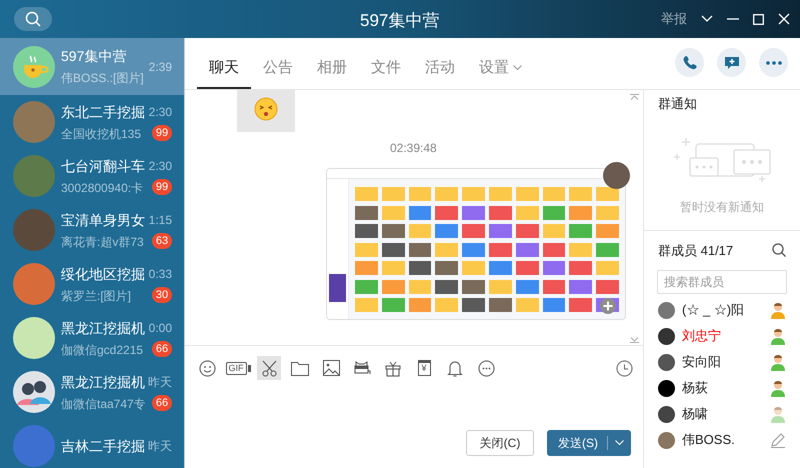  I want to click on more-button, so click(773, 62).